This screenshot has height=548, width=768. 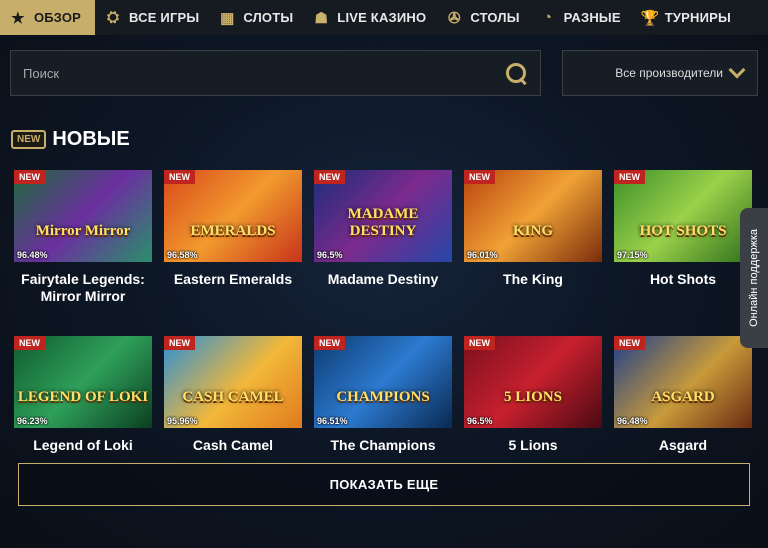 I want to click on game-thumbnail: MADAME DESTINY NEW 96.5%, so click(x=383, y=216).